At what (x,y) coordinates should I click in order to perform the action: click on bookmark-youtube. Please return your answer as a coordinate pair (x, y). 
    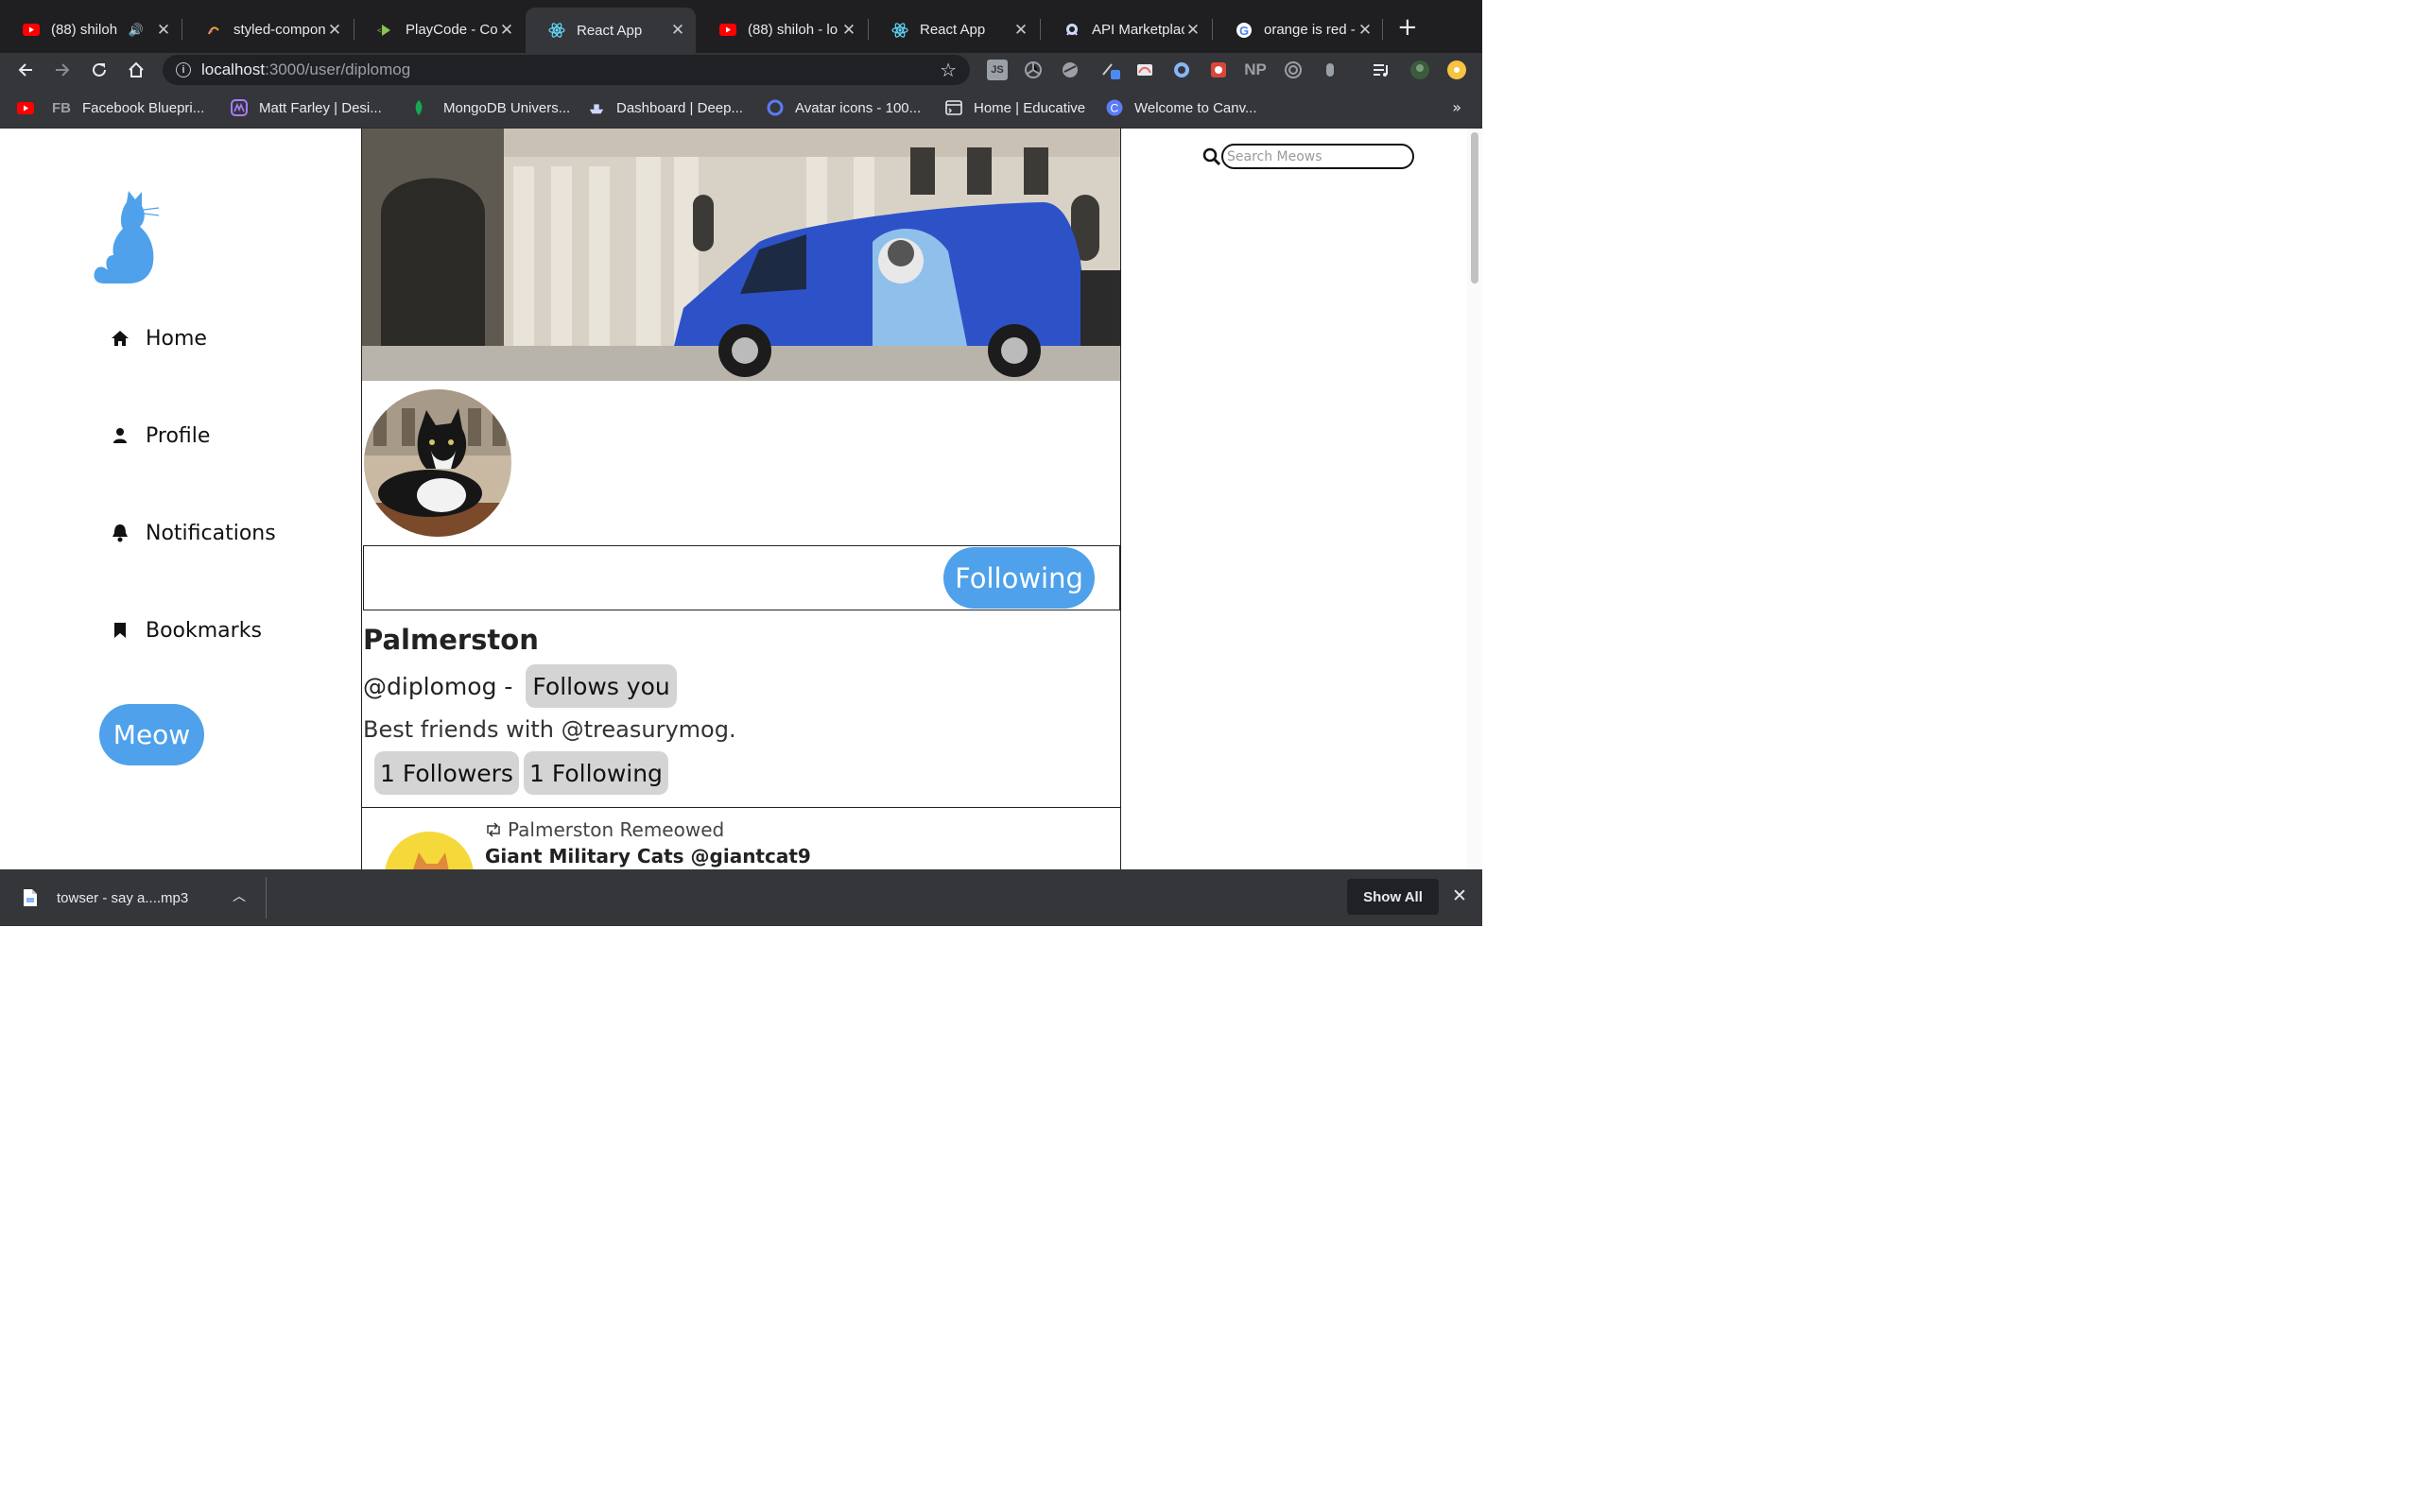
    Looking at the image, I should click on (31, 107).